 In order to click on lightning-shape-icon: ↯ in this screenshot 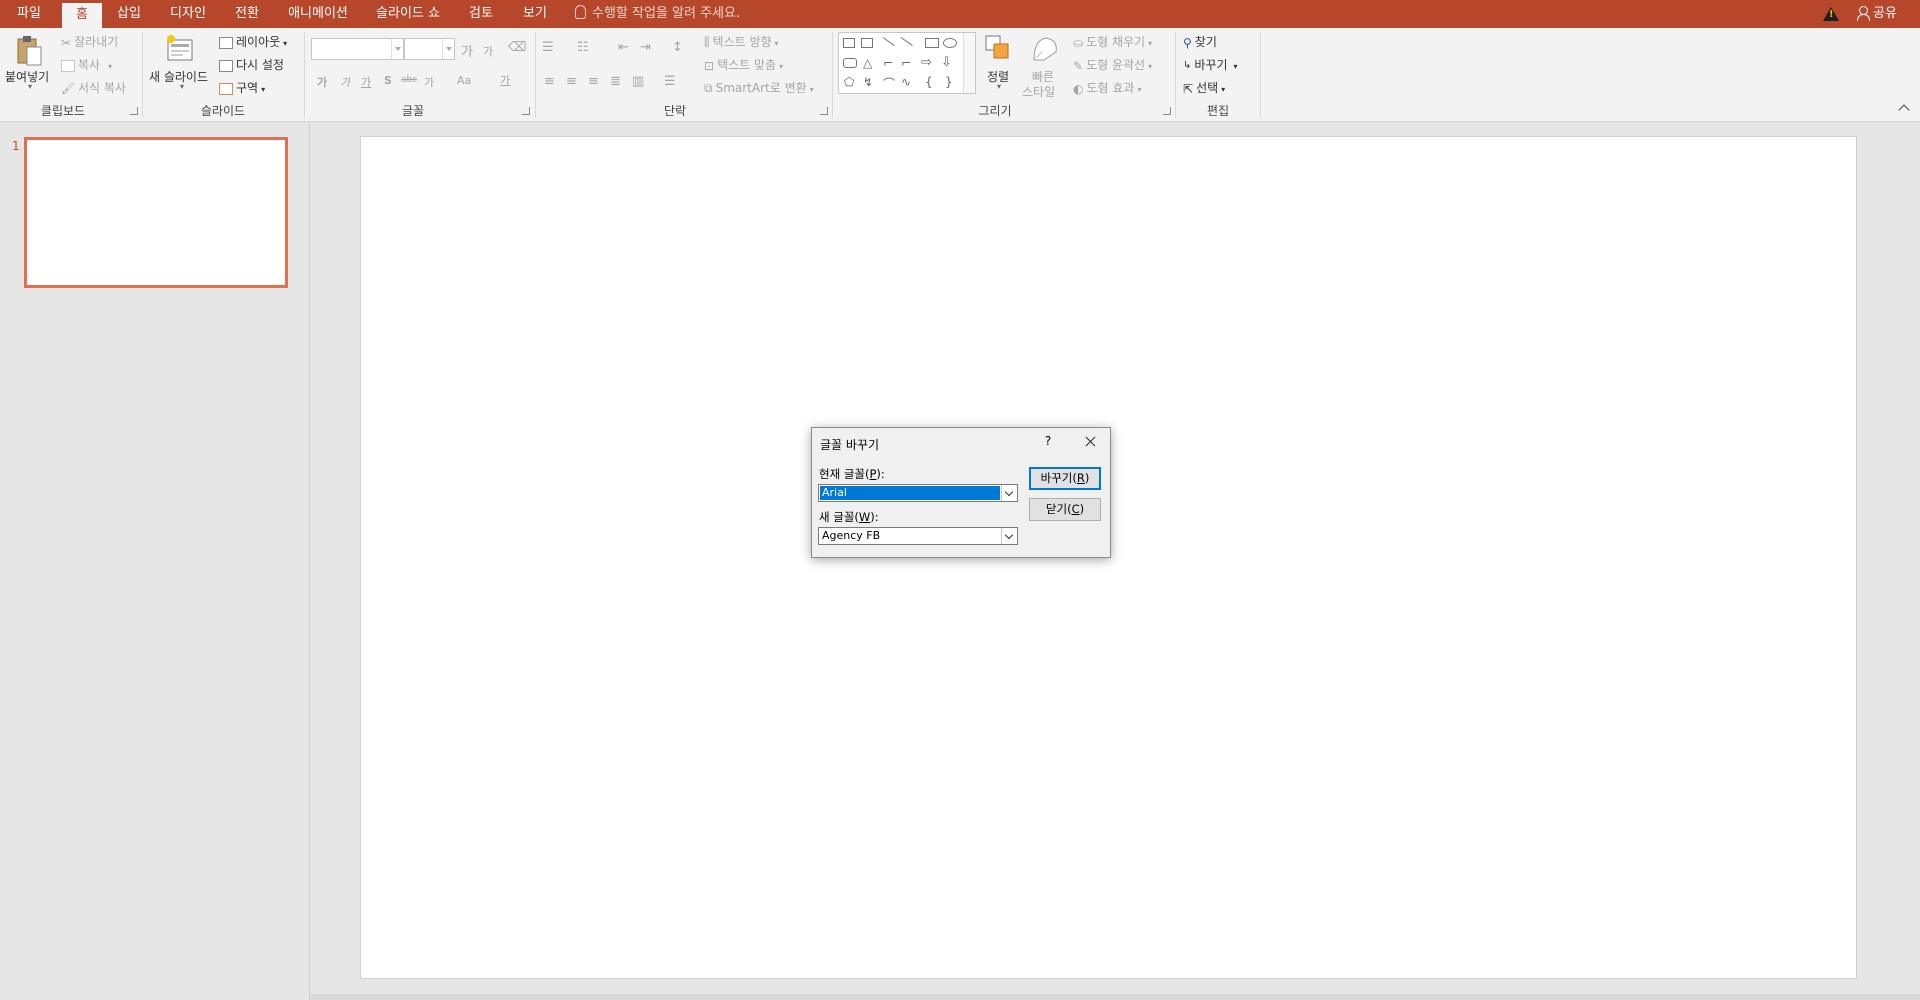, I will do `click(868, 82)`.